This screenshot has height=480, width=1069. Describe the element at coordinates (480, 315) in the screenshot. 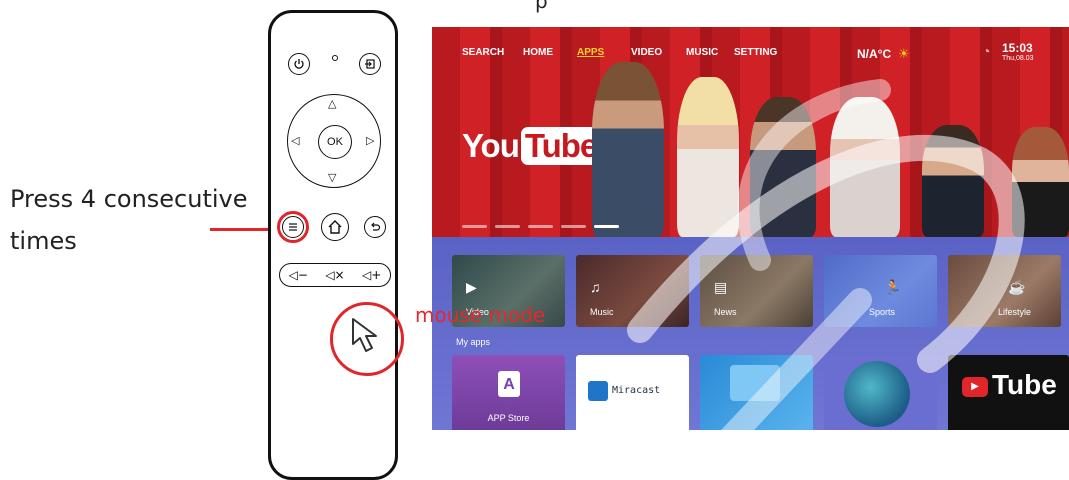

I see `mouse-mode-label: mouse mode` at that location.